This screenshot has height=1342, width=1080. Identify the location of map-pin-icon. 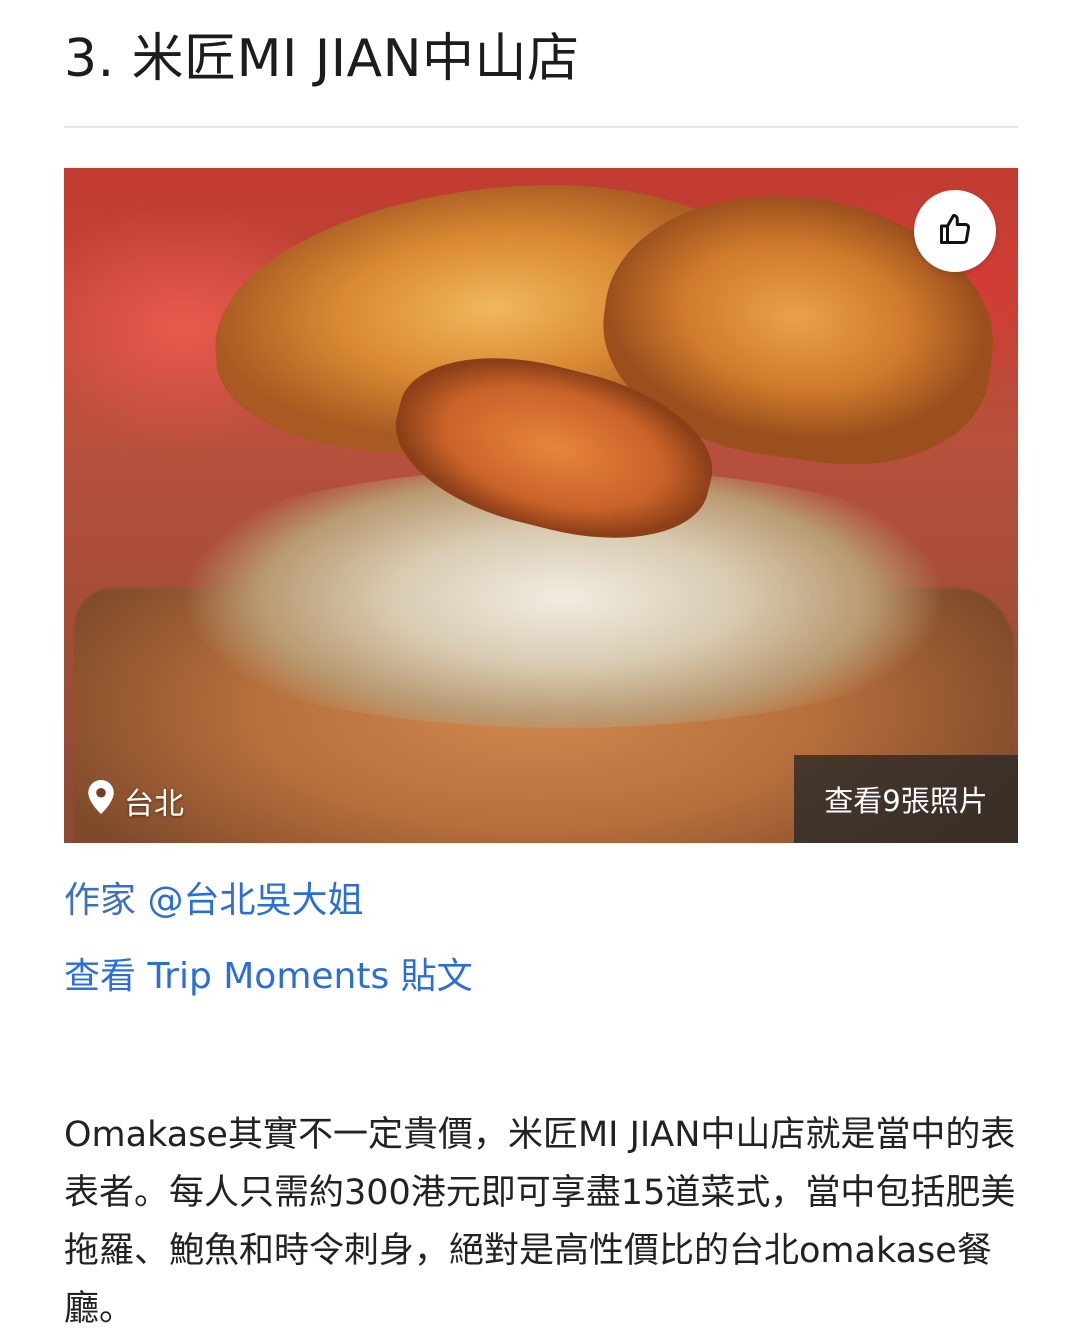
(101, 801).